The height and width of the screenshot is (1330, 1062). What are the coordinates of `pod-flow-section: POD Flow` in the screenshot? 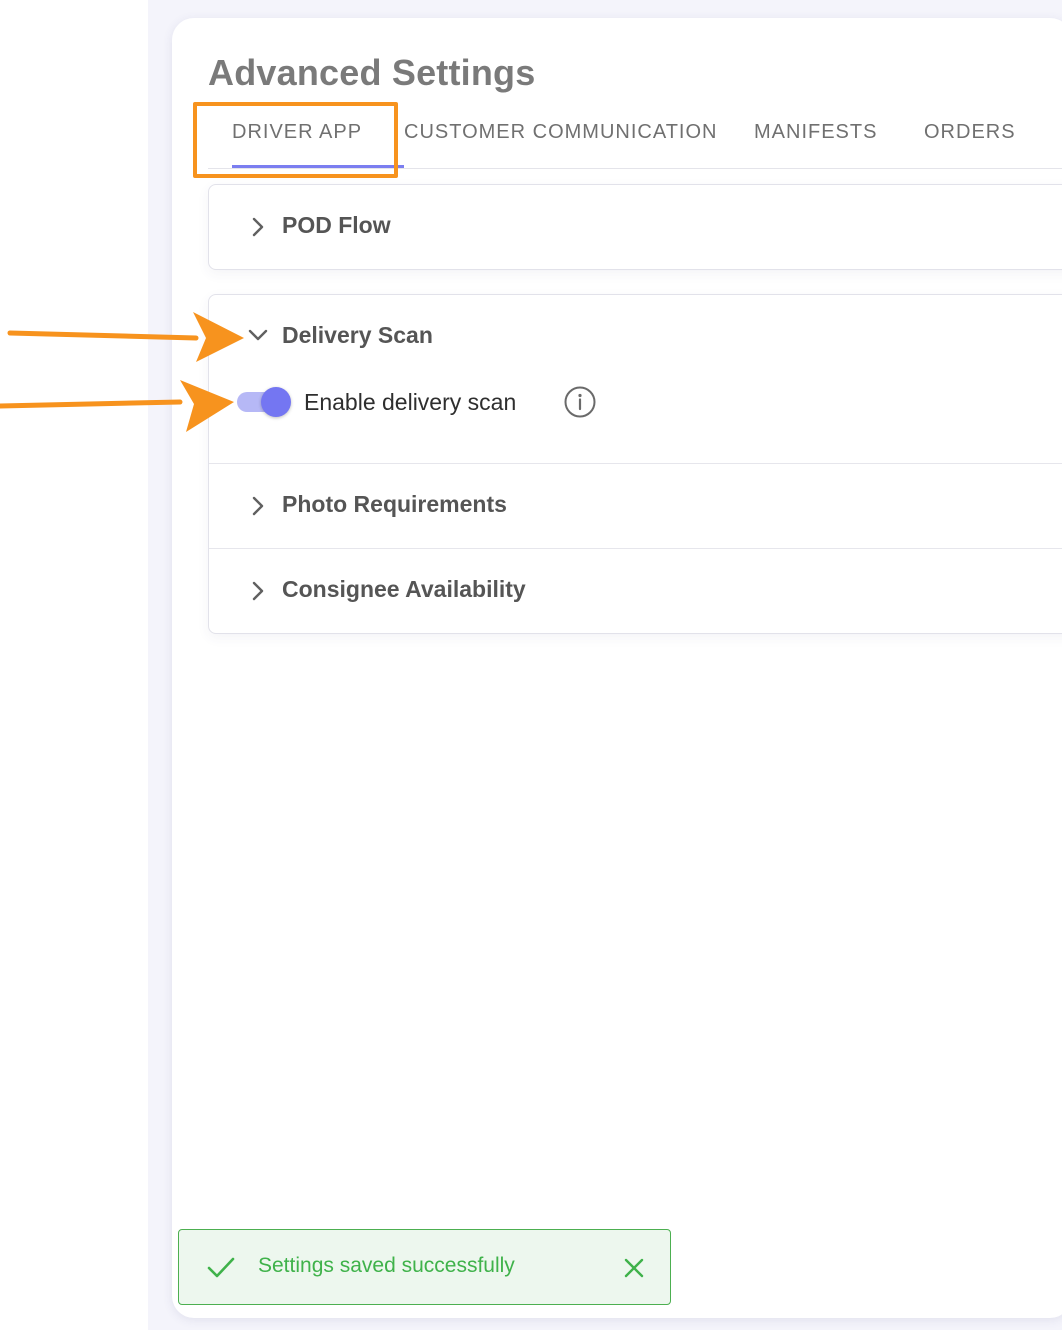 It's located at (635, 227).